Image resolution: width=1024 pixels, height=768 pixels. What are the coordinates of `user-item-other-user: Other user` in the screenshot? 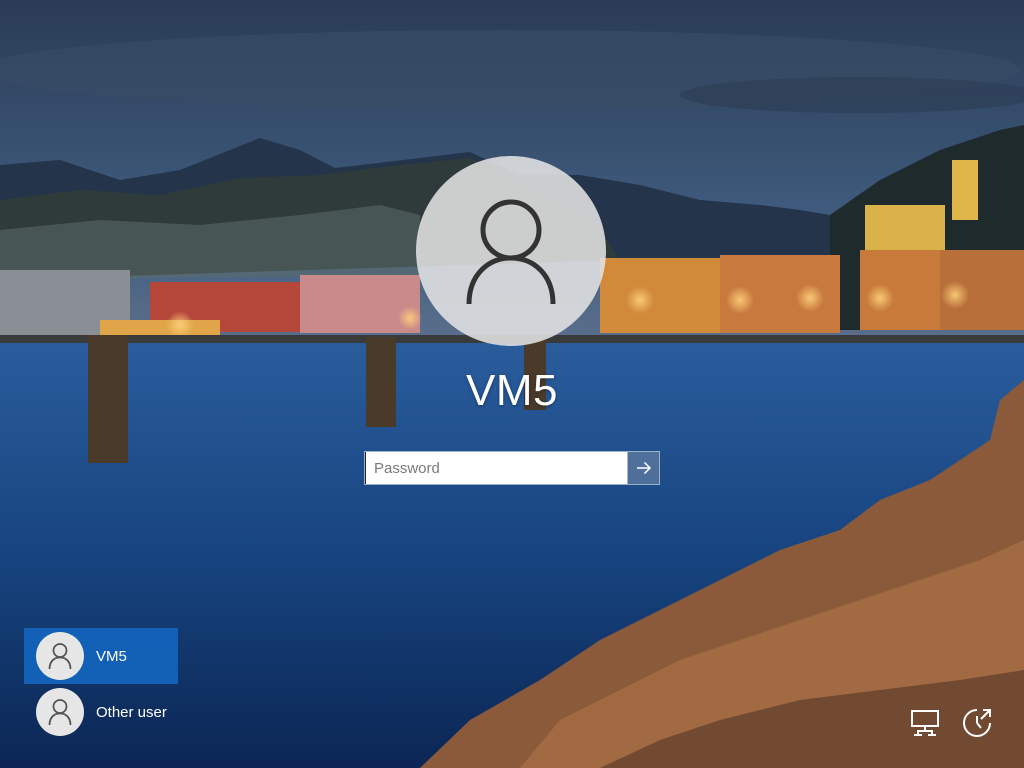 It's located at (101, 712).